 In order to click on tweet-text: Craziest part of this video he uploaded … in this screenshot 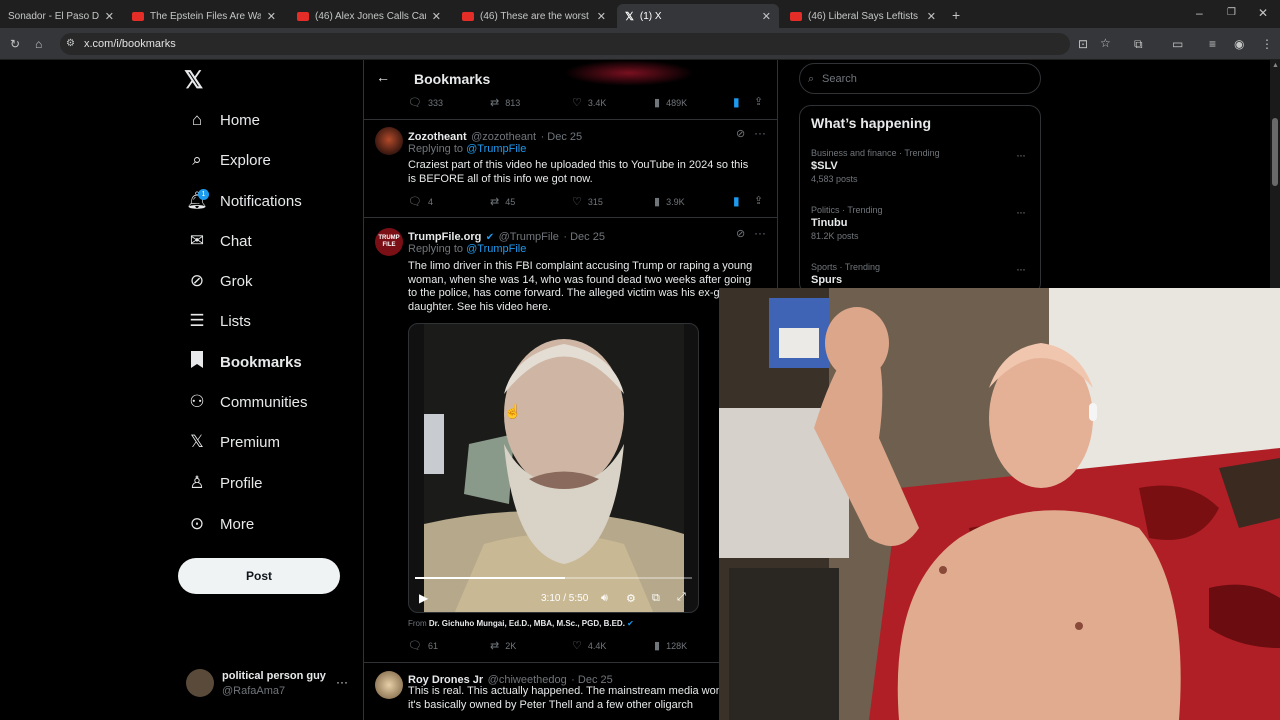, I will do `click(578, 172)`.